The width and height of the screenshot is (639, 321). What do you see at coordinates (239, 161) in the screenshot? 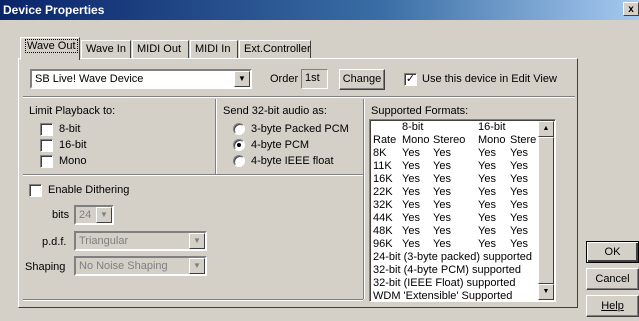
I see `send32-ieee-float-radio` at bounding box center [239, 161].